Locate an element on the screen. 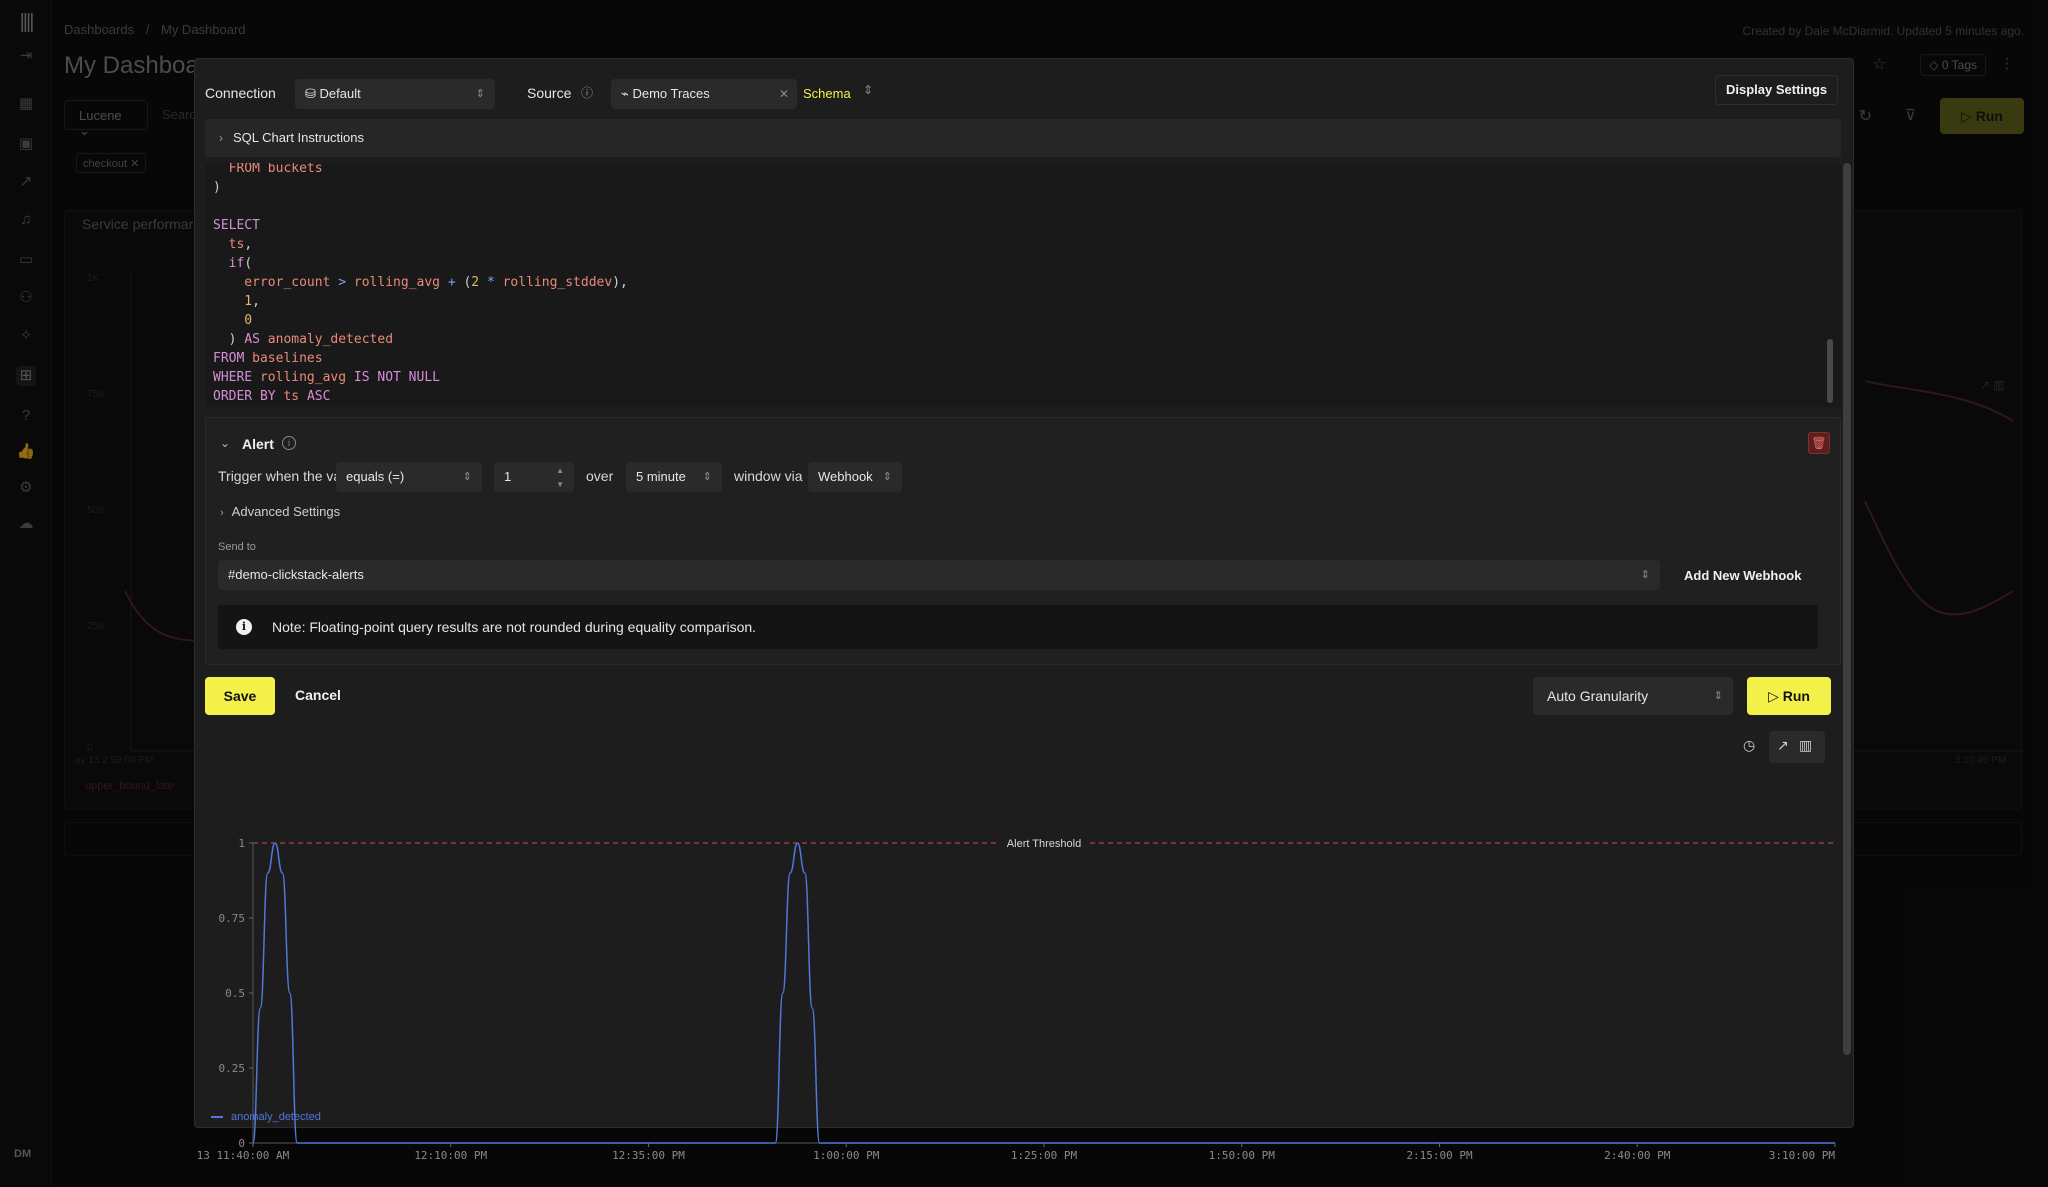 Image resolution: width=2048 pixels, height=1187 pixels. clock-icon: ◷ is located at coordinates (1749, 745).